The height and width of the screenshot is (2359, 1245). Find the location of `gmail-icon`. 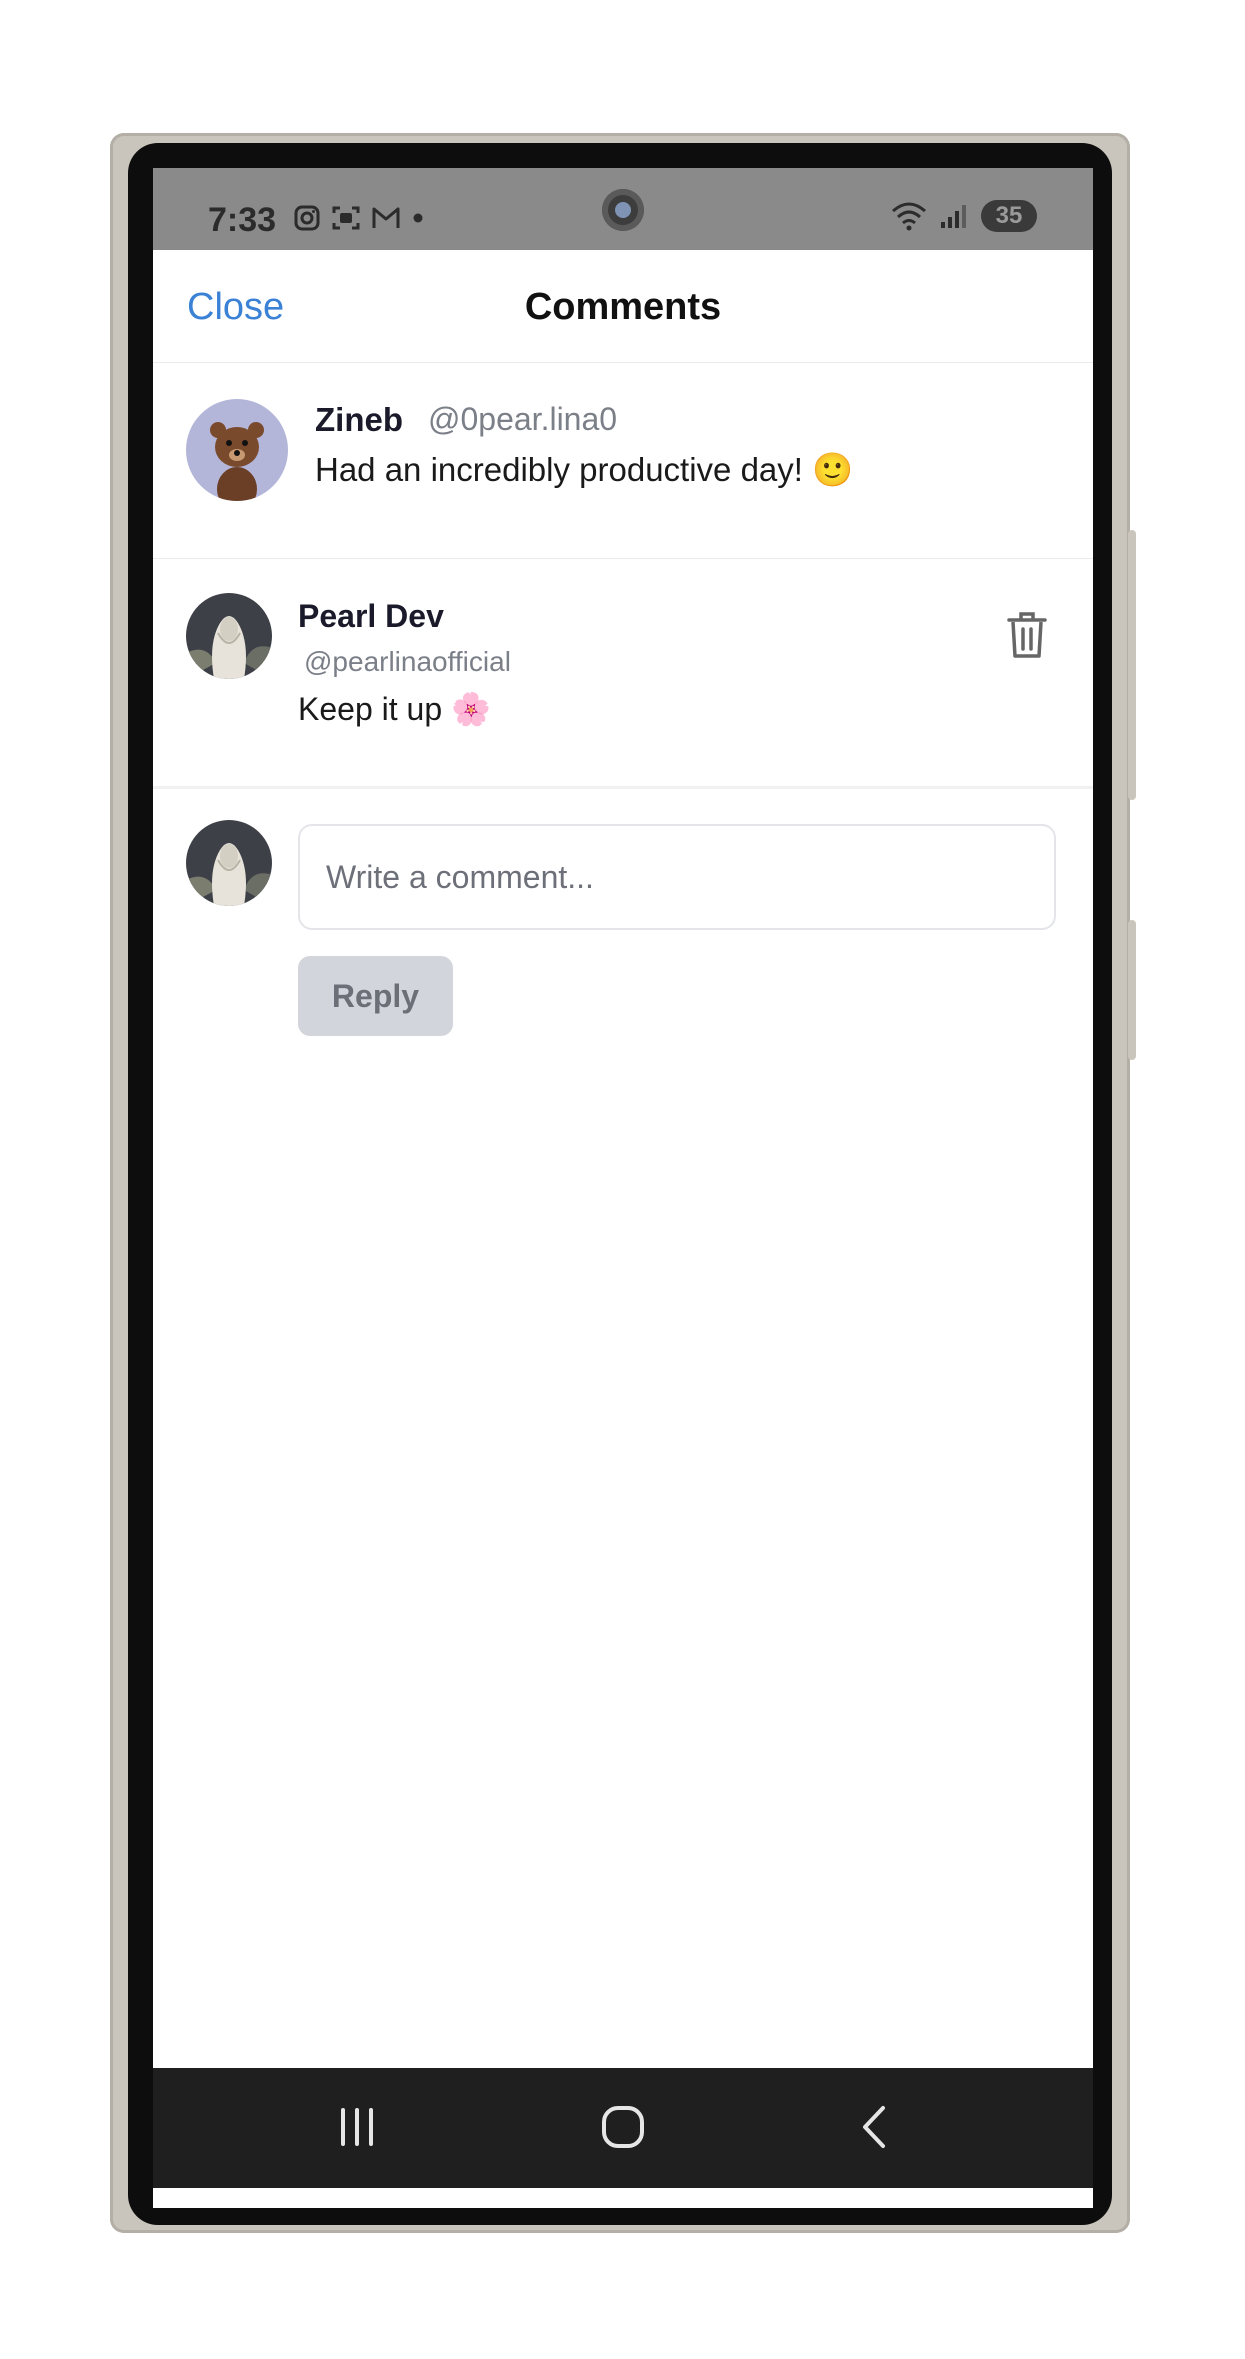

gmail-icon is located at coordinates (386, 217).